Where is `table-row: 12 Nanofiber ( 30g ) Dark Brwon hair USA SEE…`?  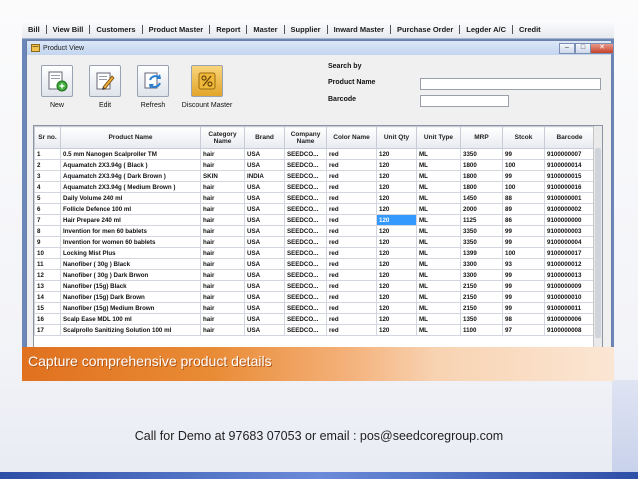 table-row: 12 Nanofiber ( 30g ) Dark Brwon hair USA SEE… is located at coordinates (314, 275).